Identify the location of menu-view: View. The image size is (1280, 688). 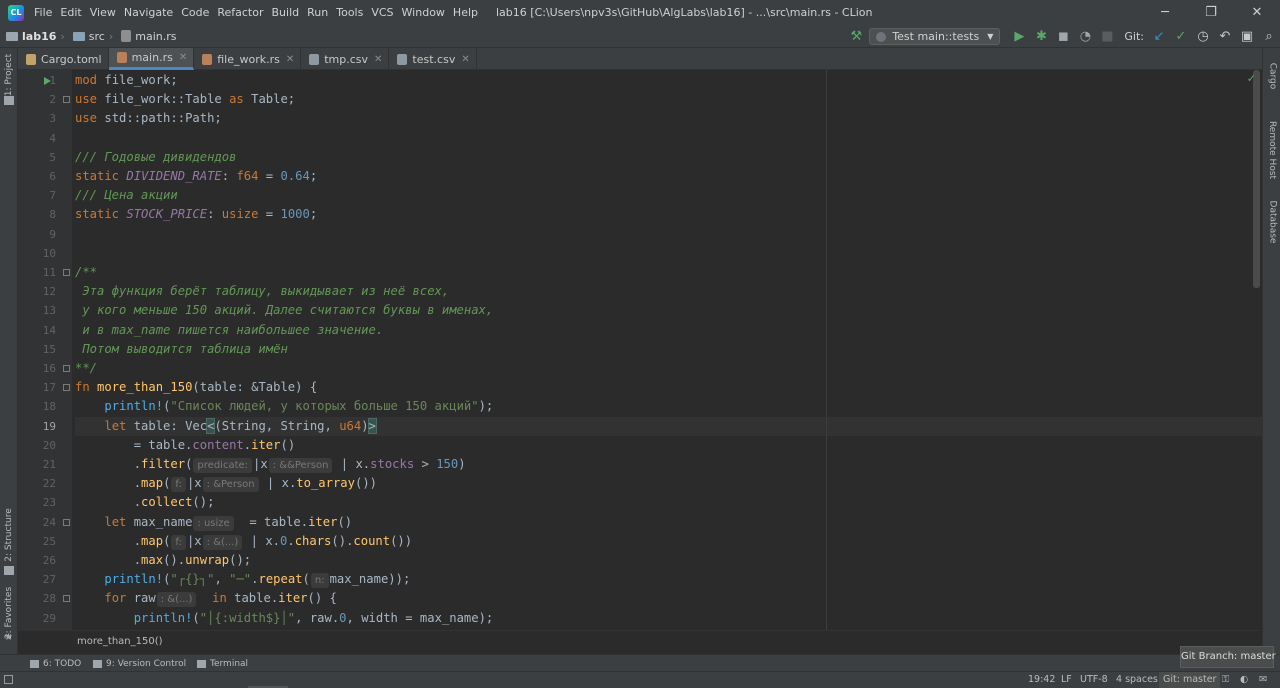
(103, 12).